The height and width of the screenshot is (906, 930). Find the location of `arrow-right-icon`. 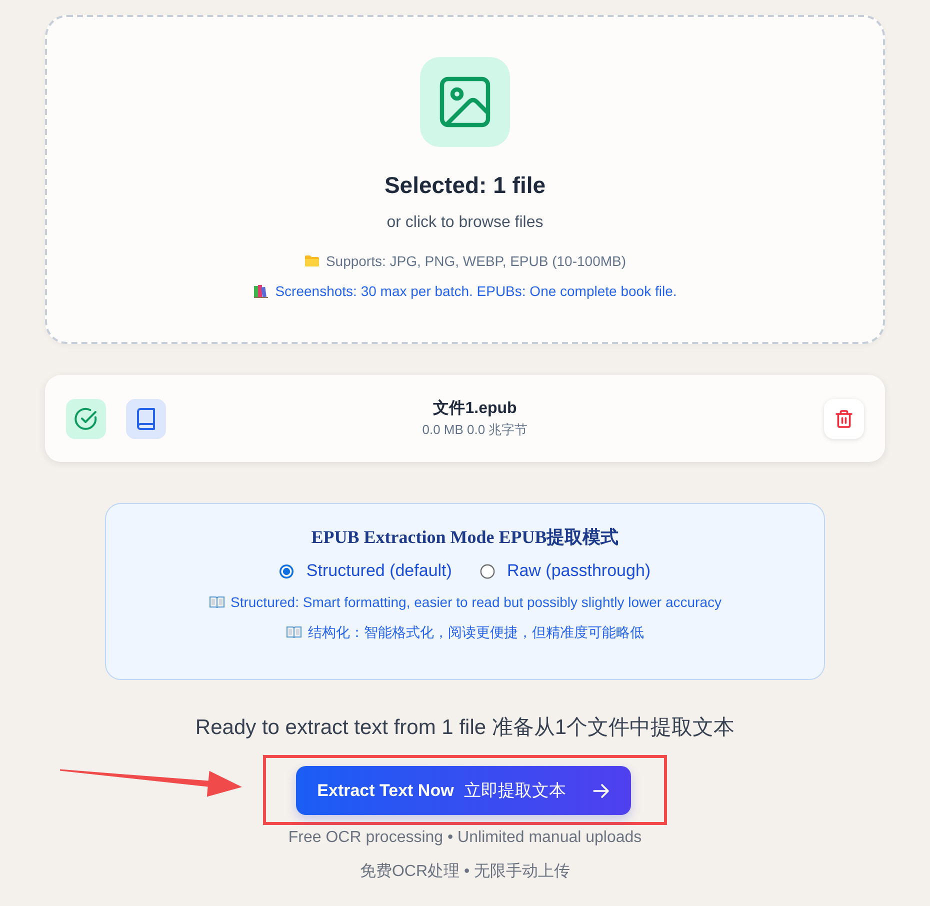

arrow-right-icon is located at coordinates (601, 791).